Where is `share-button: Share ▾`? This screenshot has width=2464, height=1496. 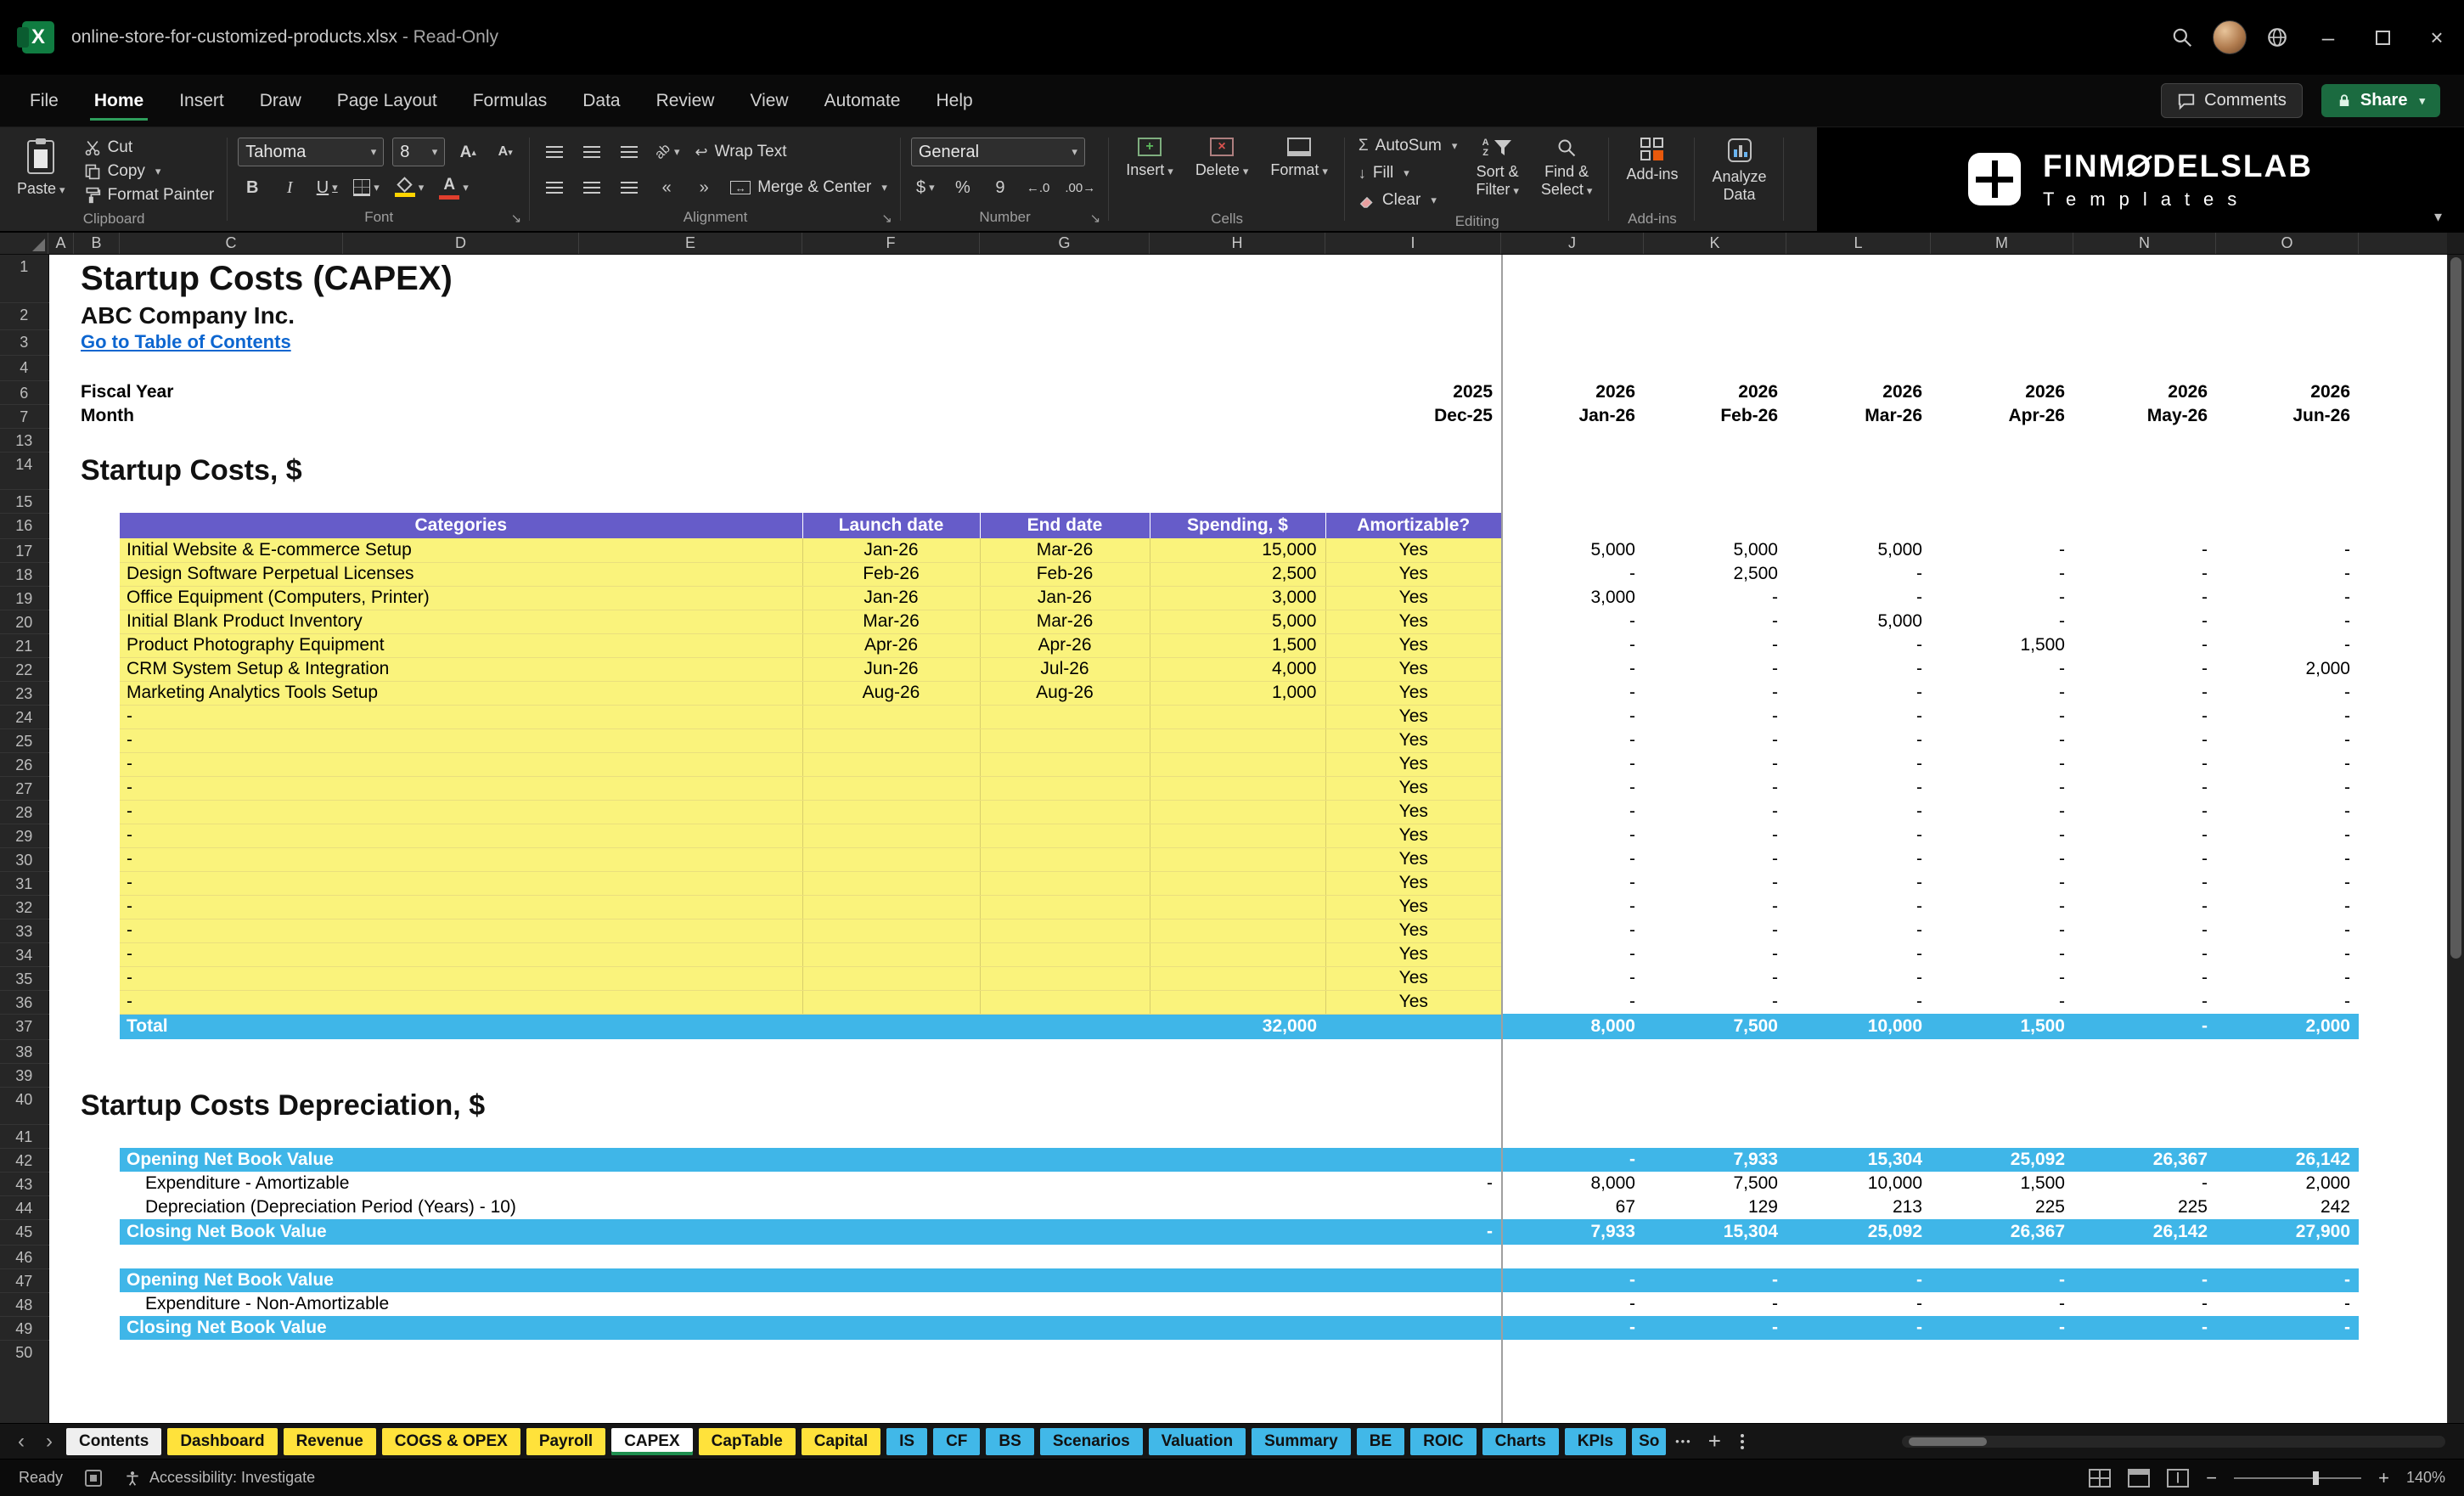
share-button: Share ▾ is located at coordinates (2380, 100).